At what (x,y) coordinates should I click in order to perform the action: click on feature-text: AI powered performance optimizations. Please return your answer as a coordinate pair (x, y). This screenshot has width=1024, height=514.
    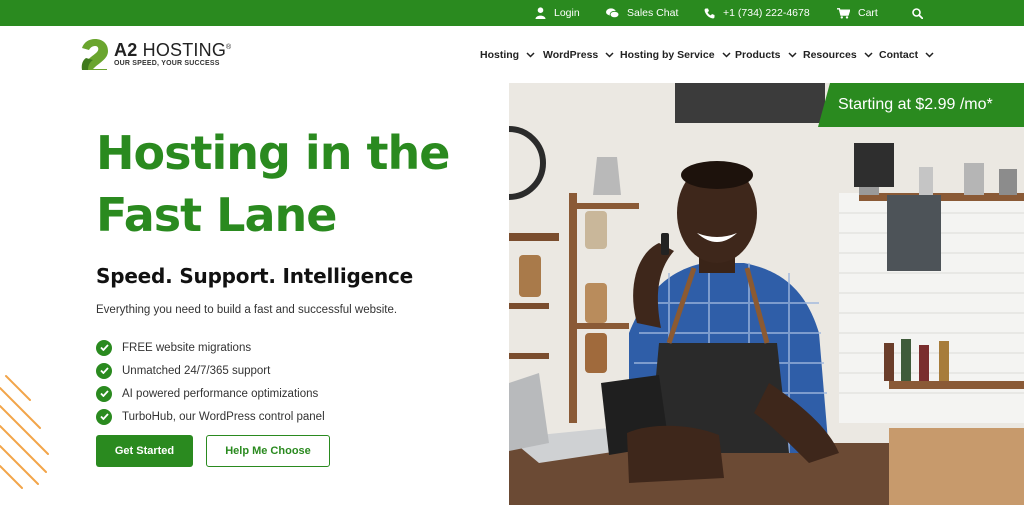
    Looking at the image, I should click on (220, 393).